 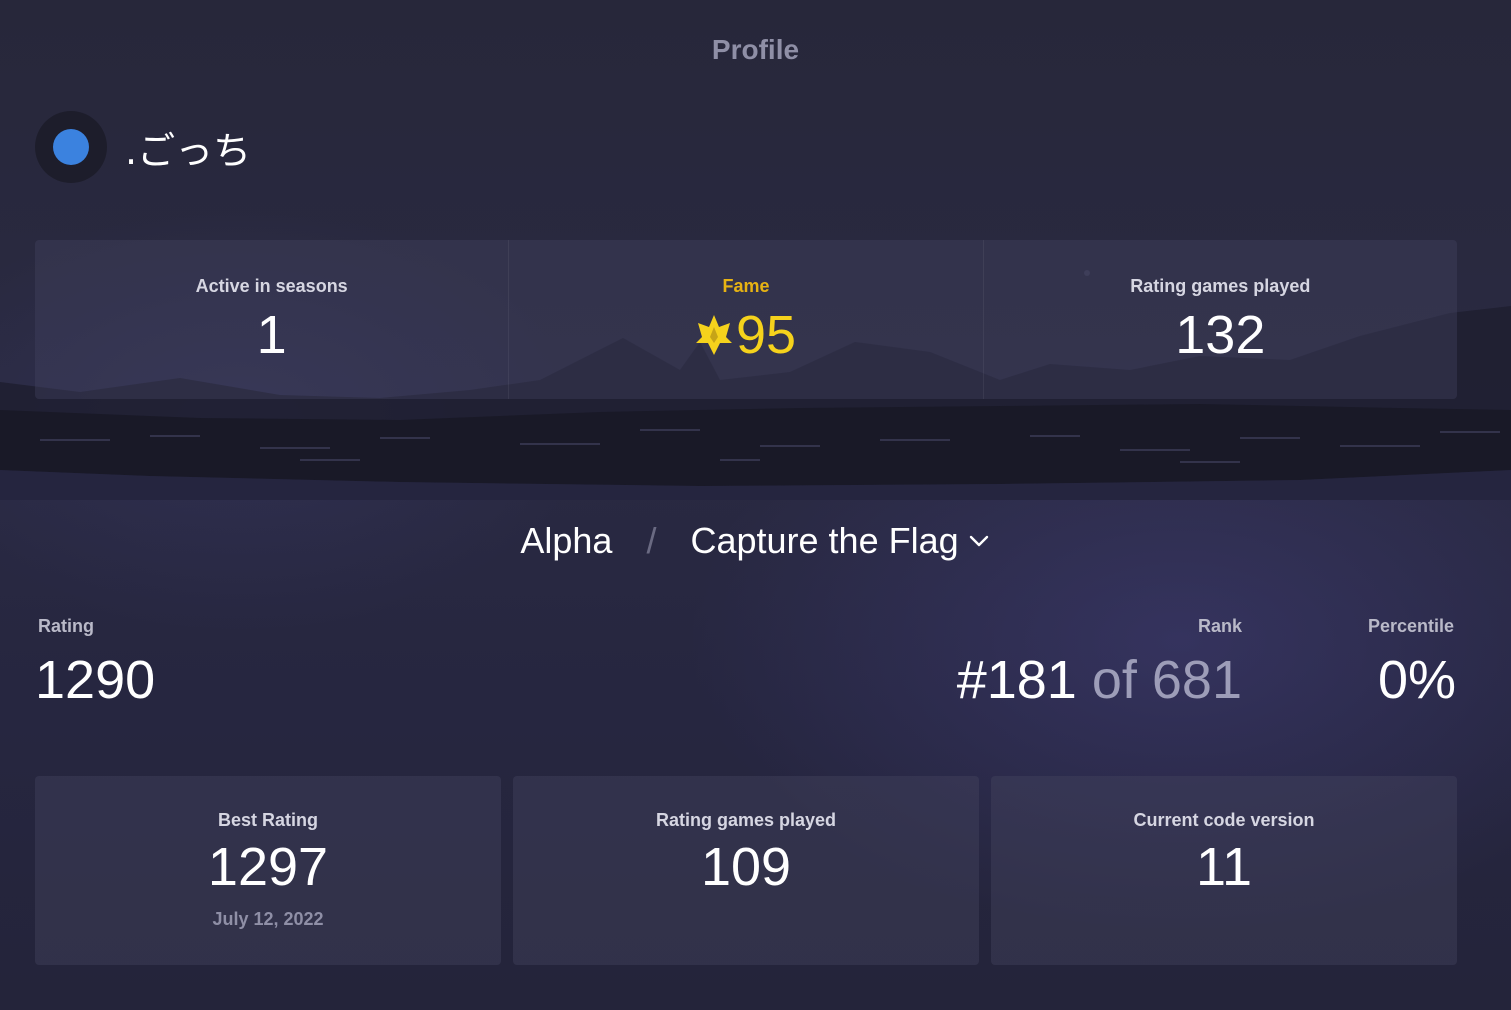 I want to click on fame-value-row: 95, so click(x=746, y=335).